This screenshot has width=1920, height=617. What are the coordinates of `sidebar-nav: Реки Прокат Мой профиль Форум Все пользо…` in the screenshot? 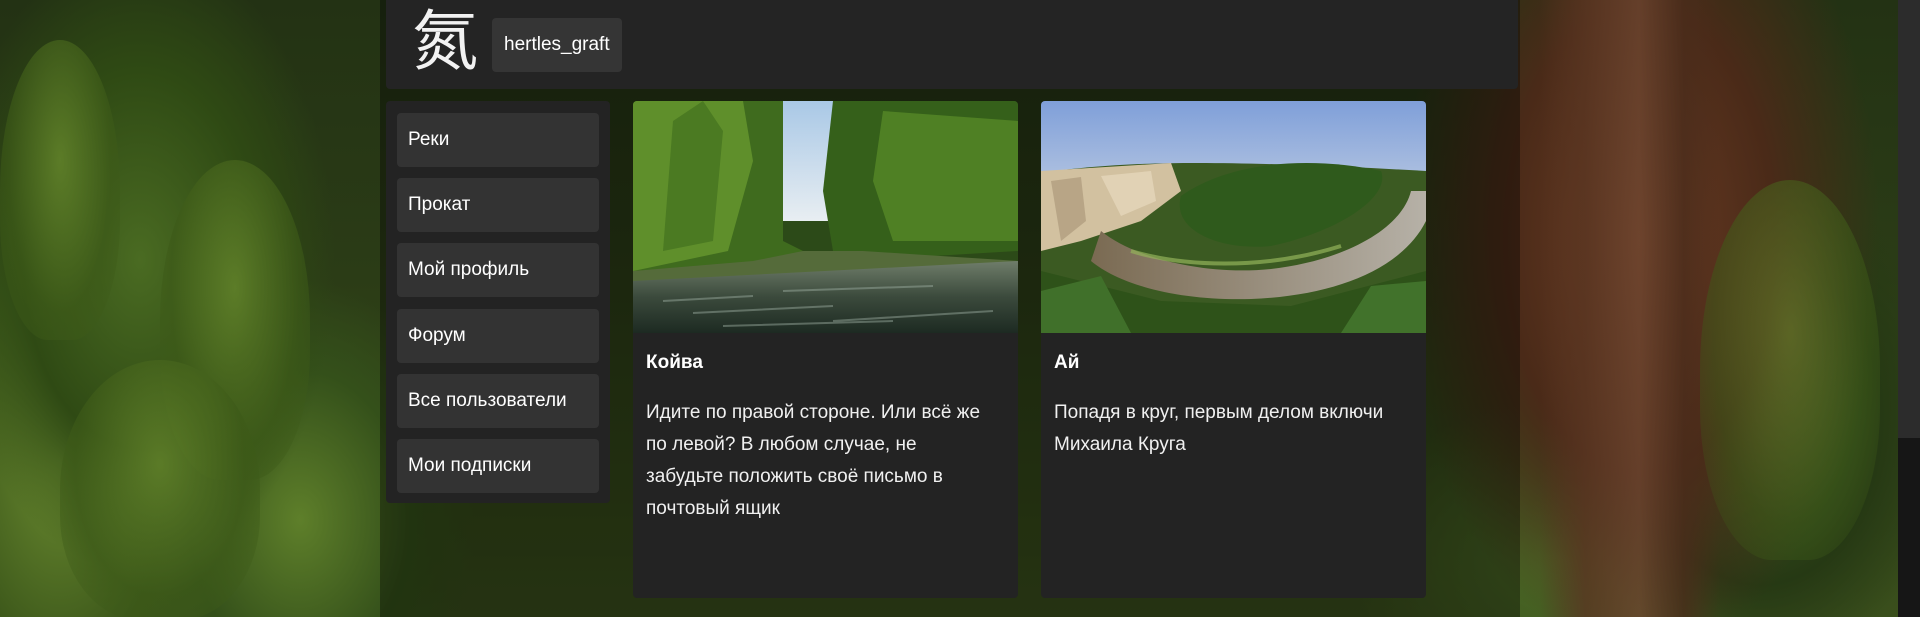 It's located at (498, 302).